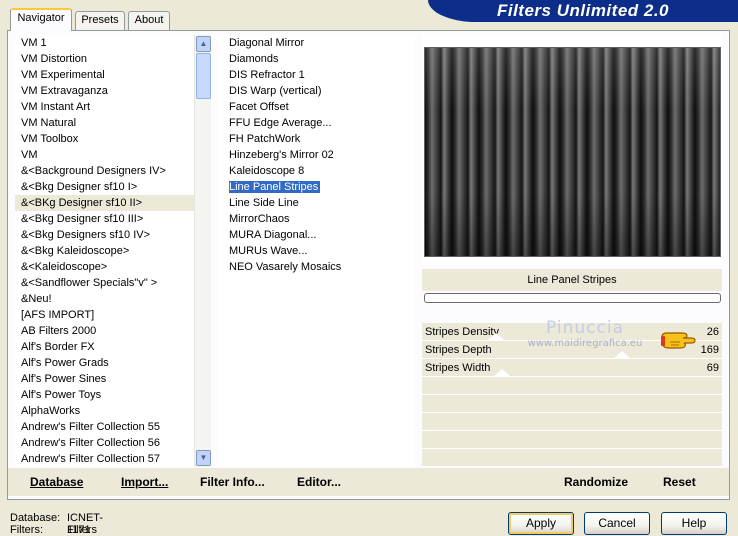 This screenshot has width=738, height=536. What do you see at coordinates (100, 20) in the screenshot?
I see `tab-presets: Presets` at bounding box center [100, 20].